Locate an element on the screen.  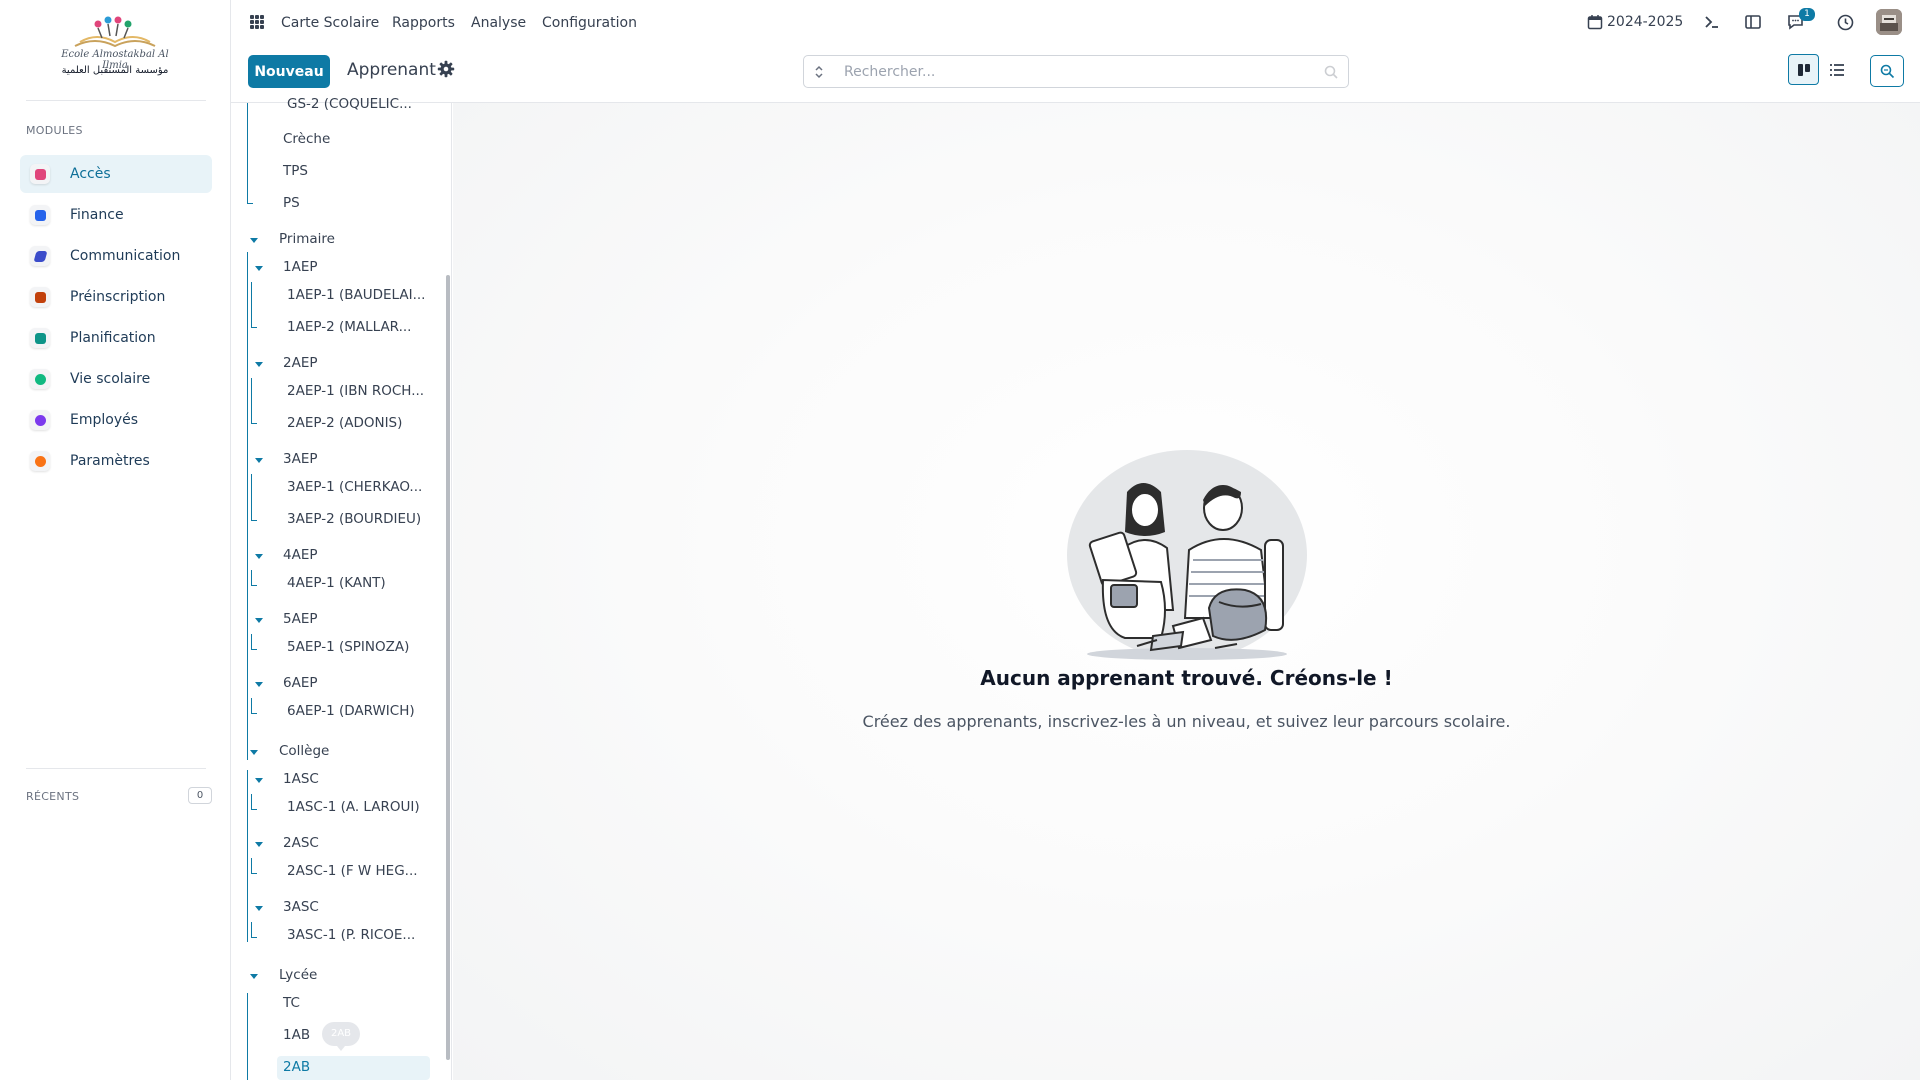
new-button: Nouveau is located at coordinates (289, 71).